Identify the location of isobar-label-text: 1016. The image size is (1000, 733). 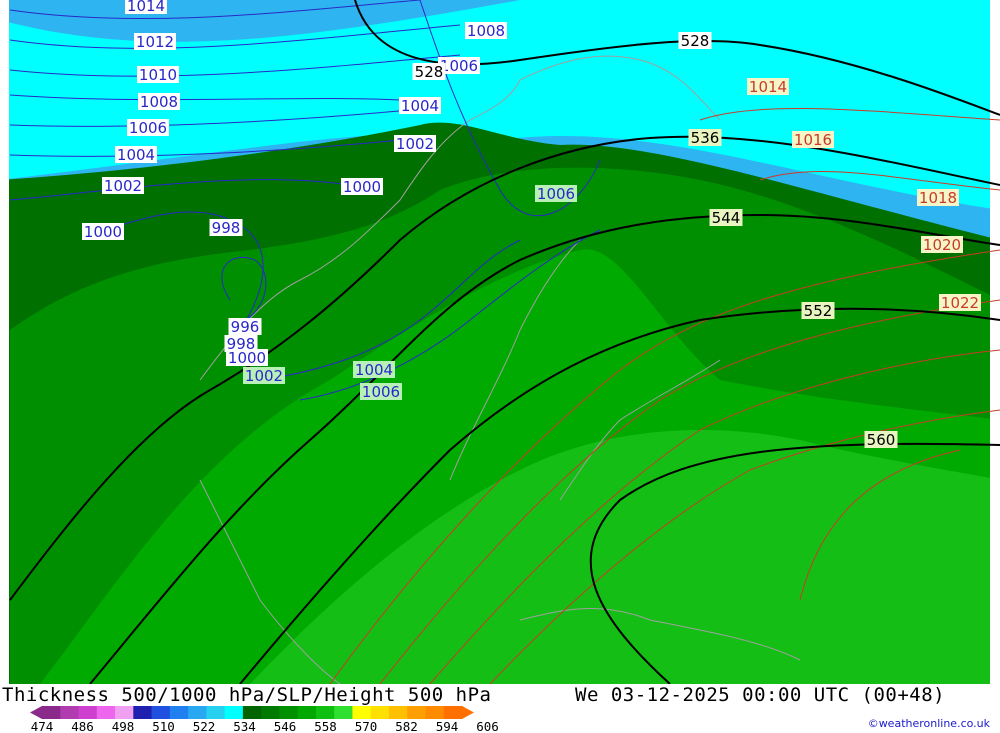
(813, 140).